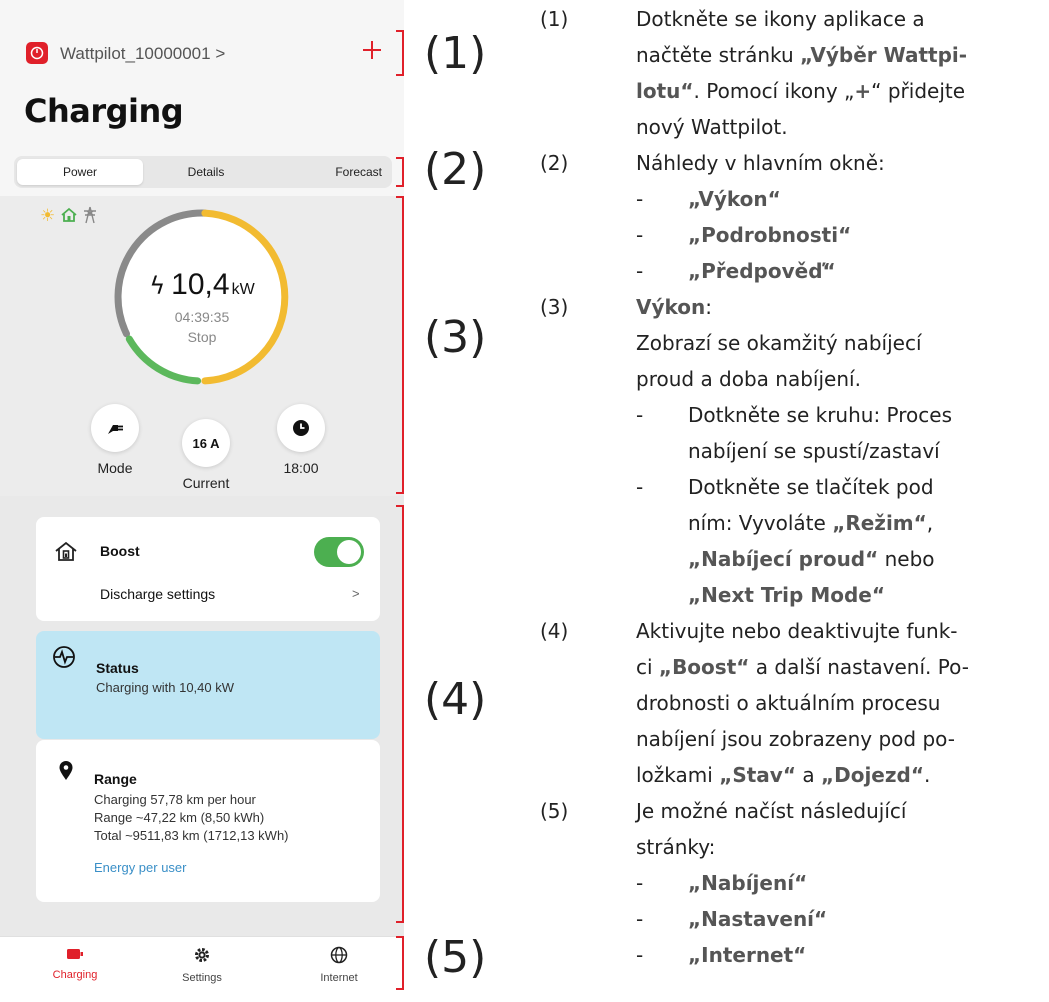  Describe the element at coordinates (554, 811) in the screenshot. I see `section-5-number: (5)` at that location.